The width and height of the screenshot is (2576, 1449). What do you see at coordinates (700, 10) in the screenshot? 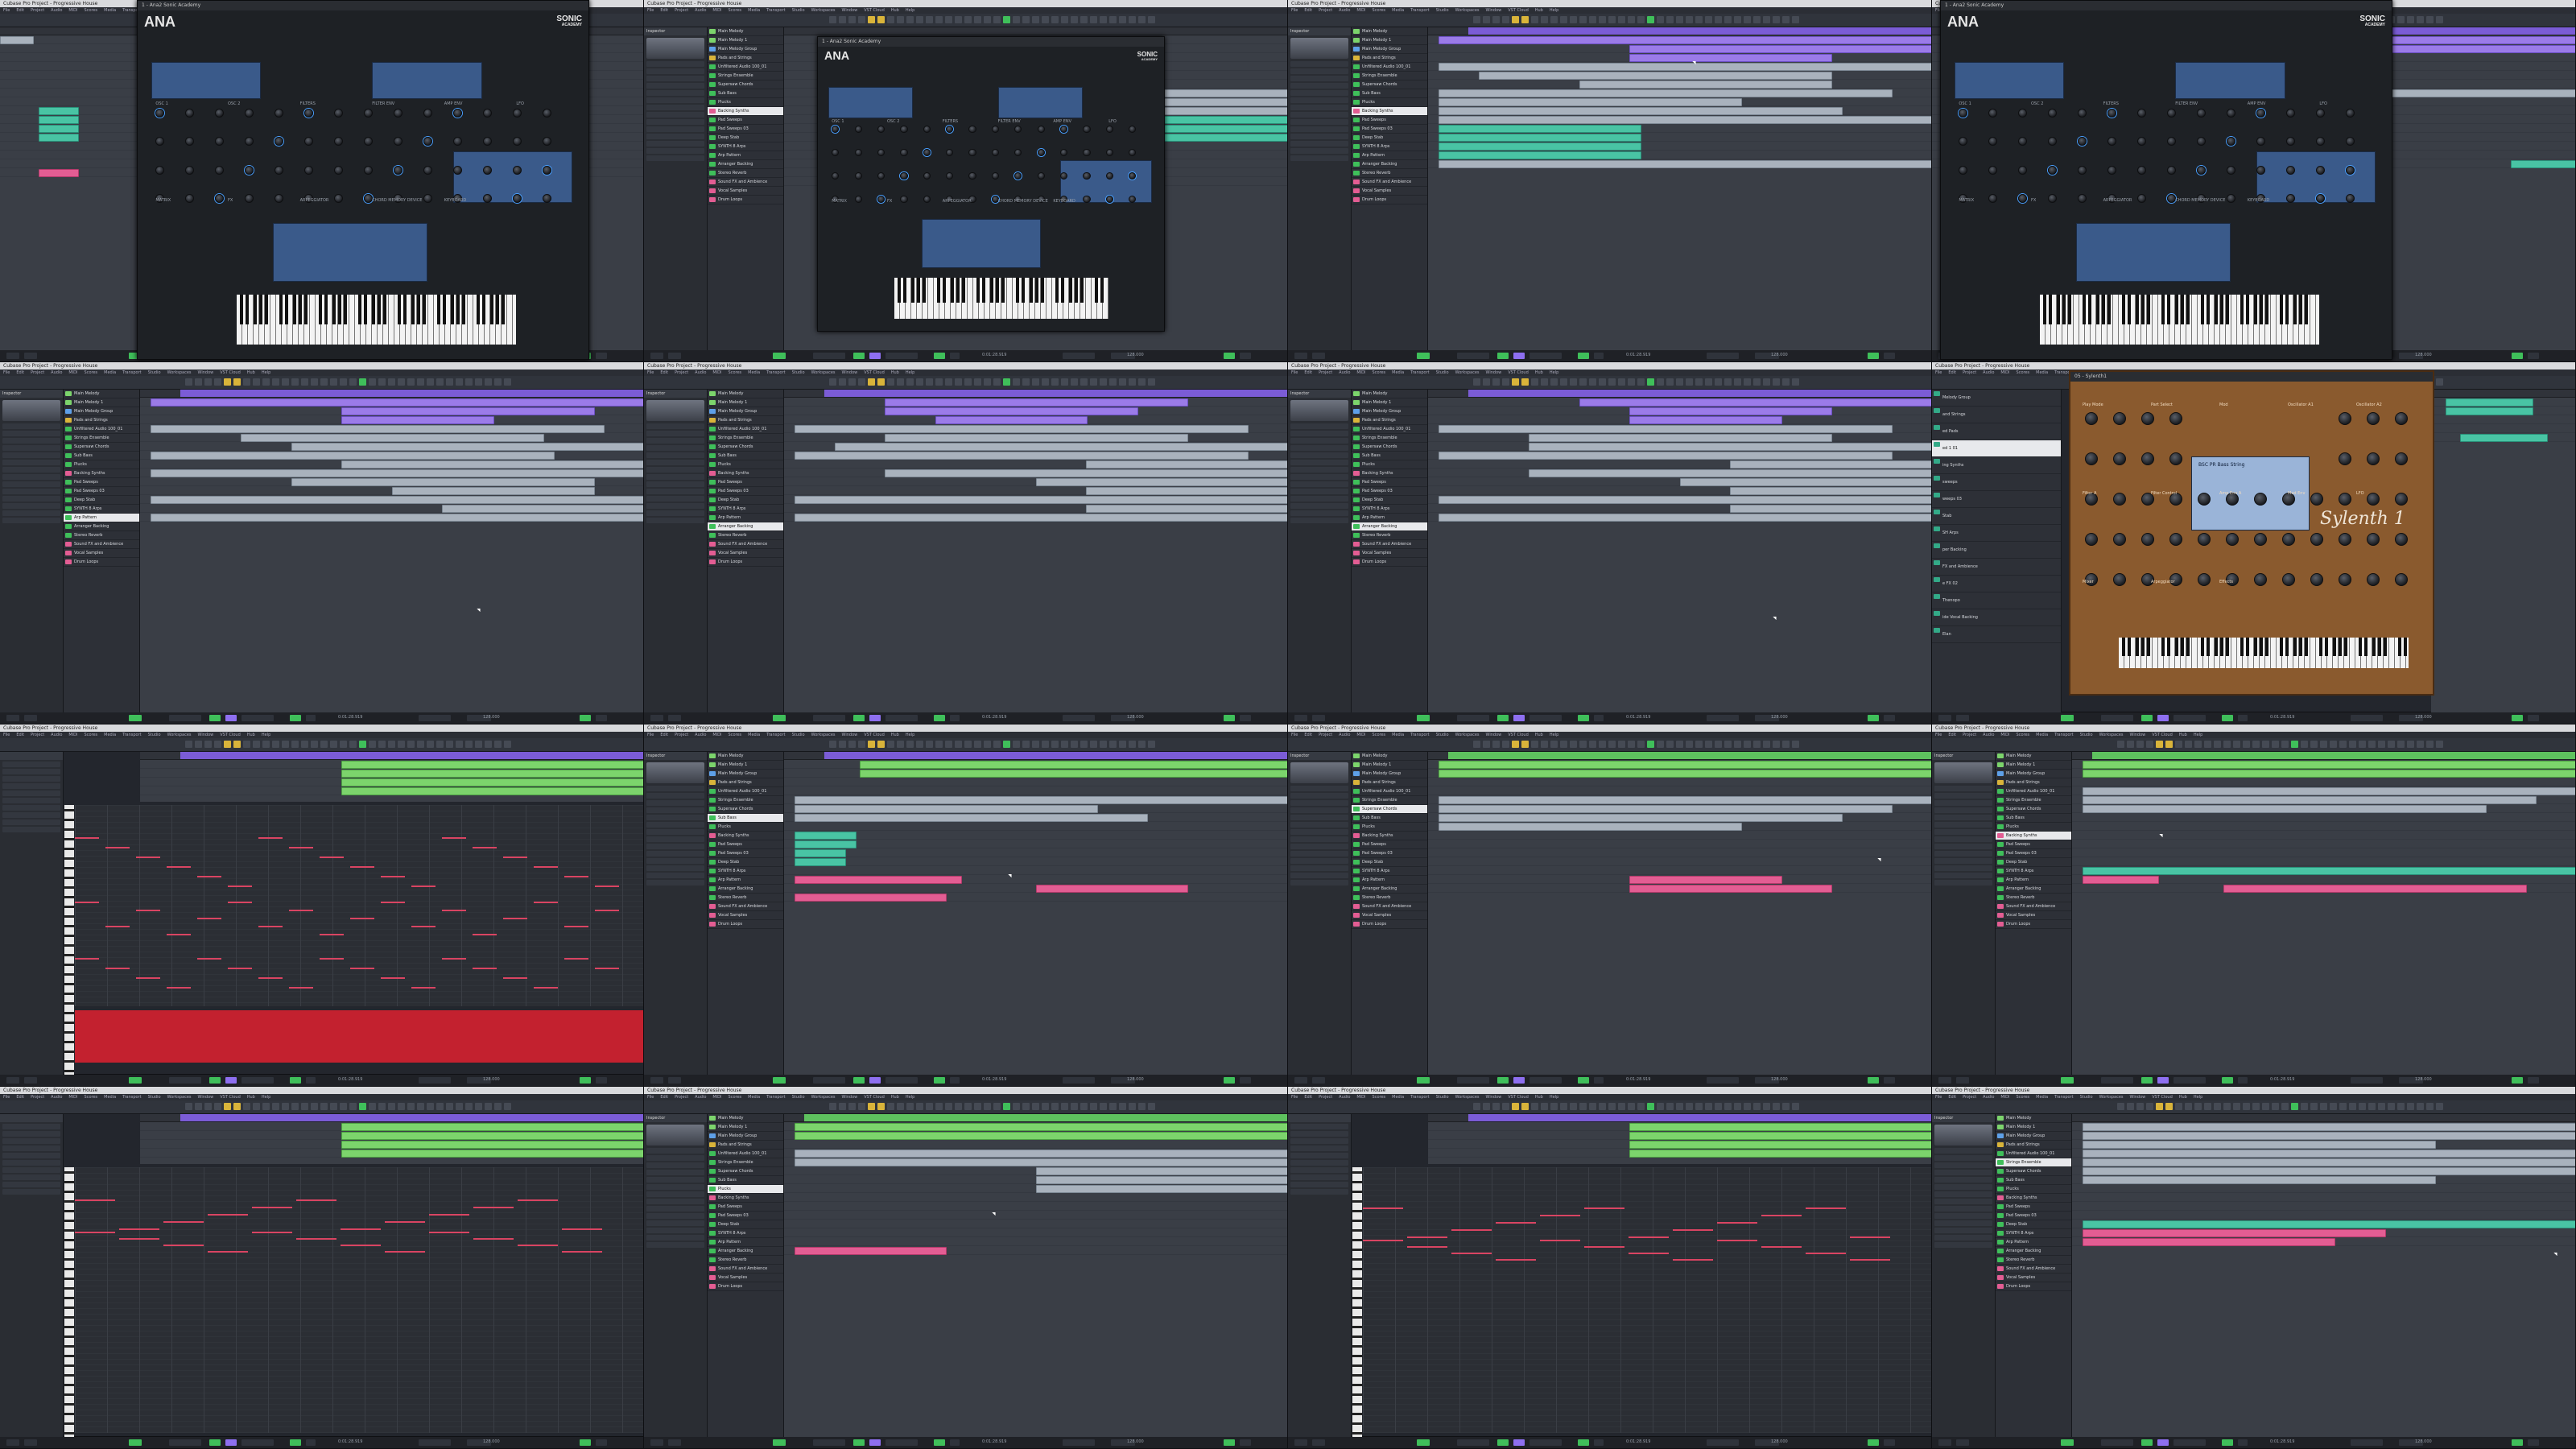
I see `menu-item-audio: Audio` at bounding box center [700, 10].